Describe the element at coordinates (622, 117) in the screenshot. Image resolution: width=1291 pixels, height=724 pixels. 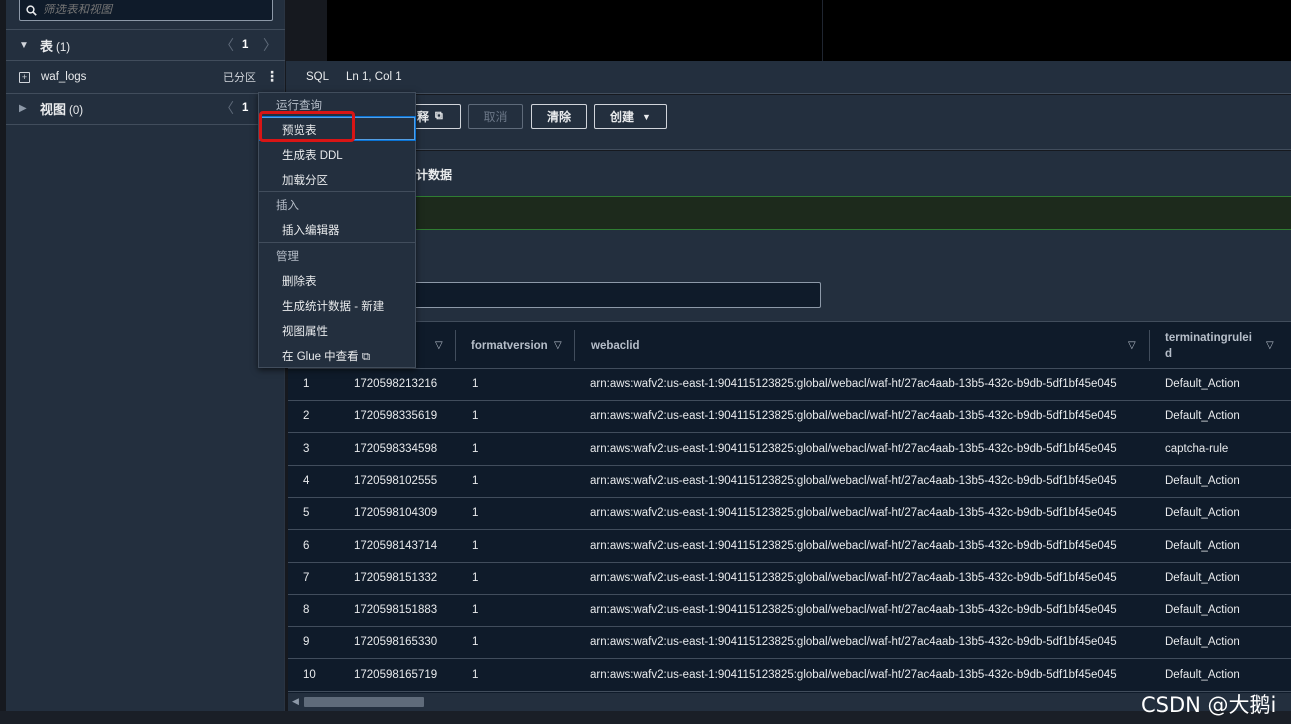
I see `create-label: 创建` at that location.